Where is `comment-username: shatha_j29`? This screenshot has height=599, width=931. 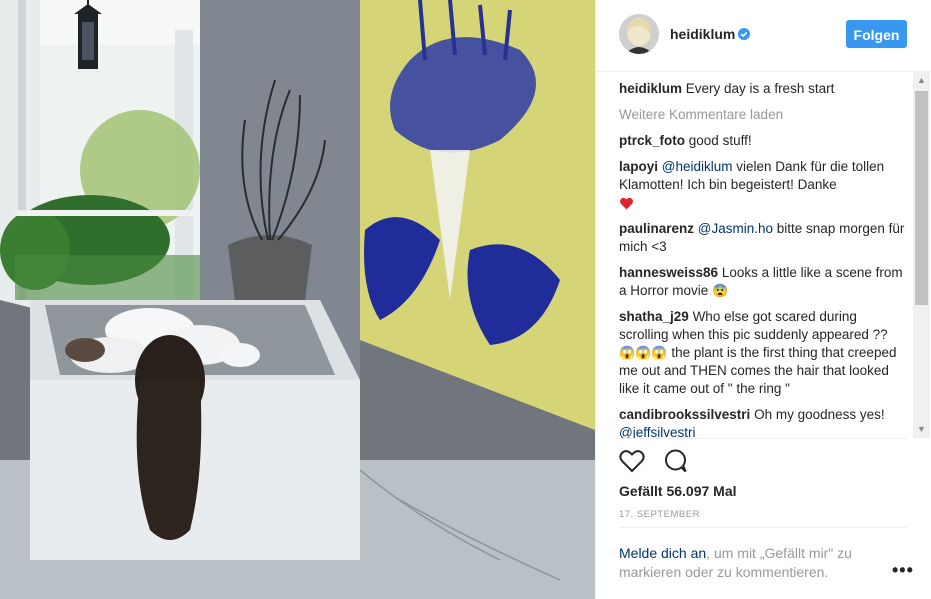
comment-username: shatha_j29 is located at coordinates (654, 316).